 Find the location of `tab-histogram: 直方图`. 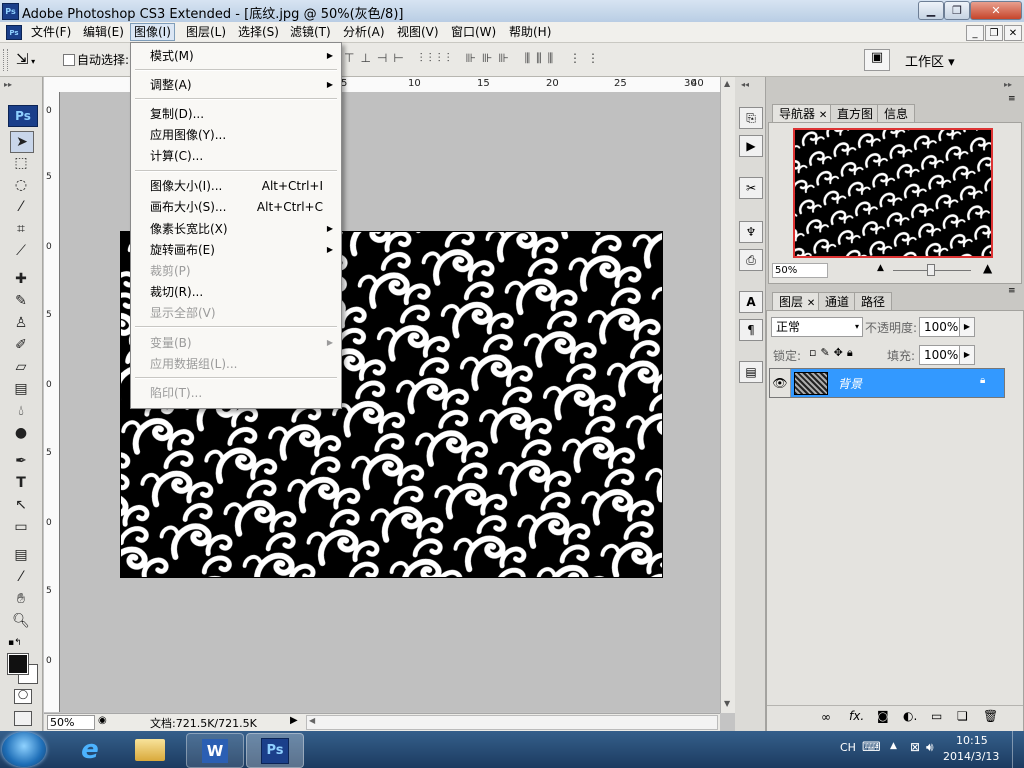

tab-histogram: 直方图 is located at coordinates (855, 113).